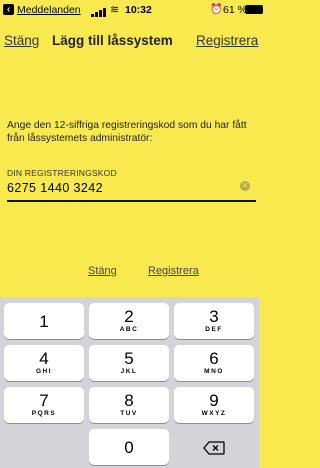  What do you see at coordinates (173, 271) in the screenshot?
I see `register-button: Registrera` at bounding box center [173, 271].